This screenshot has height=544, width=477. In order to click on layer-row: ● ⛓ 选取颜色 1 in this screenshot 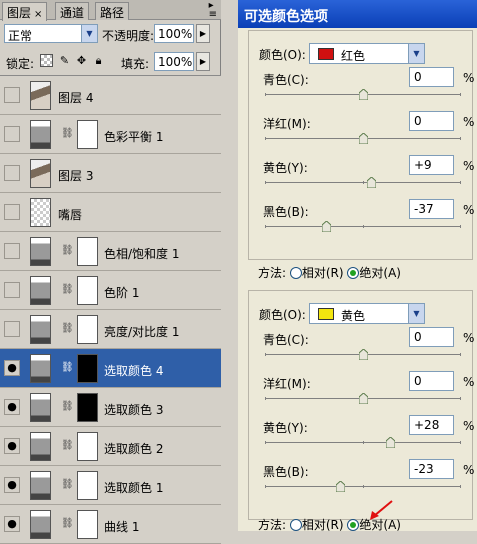, I will do `click(110, 485)`.